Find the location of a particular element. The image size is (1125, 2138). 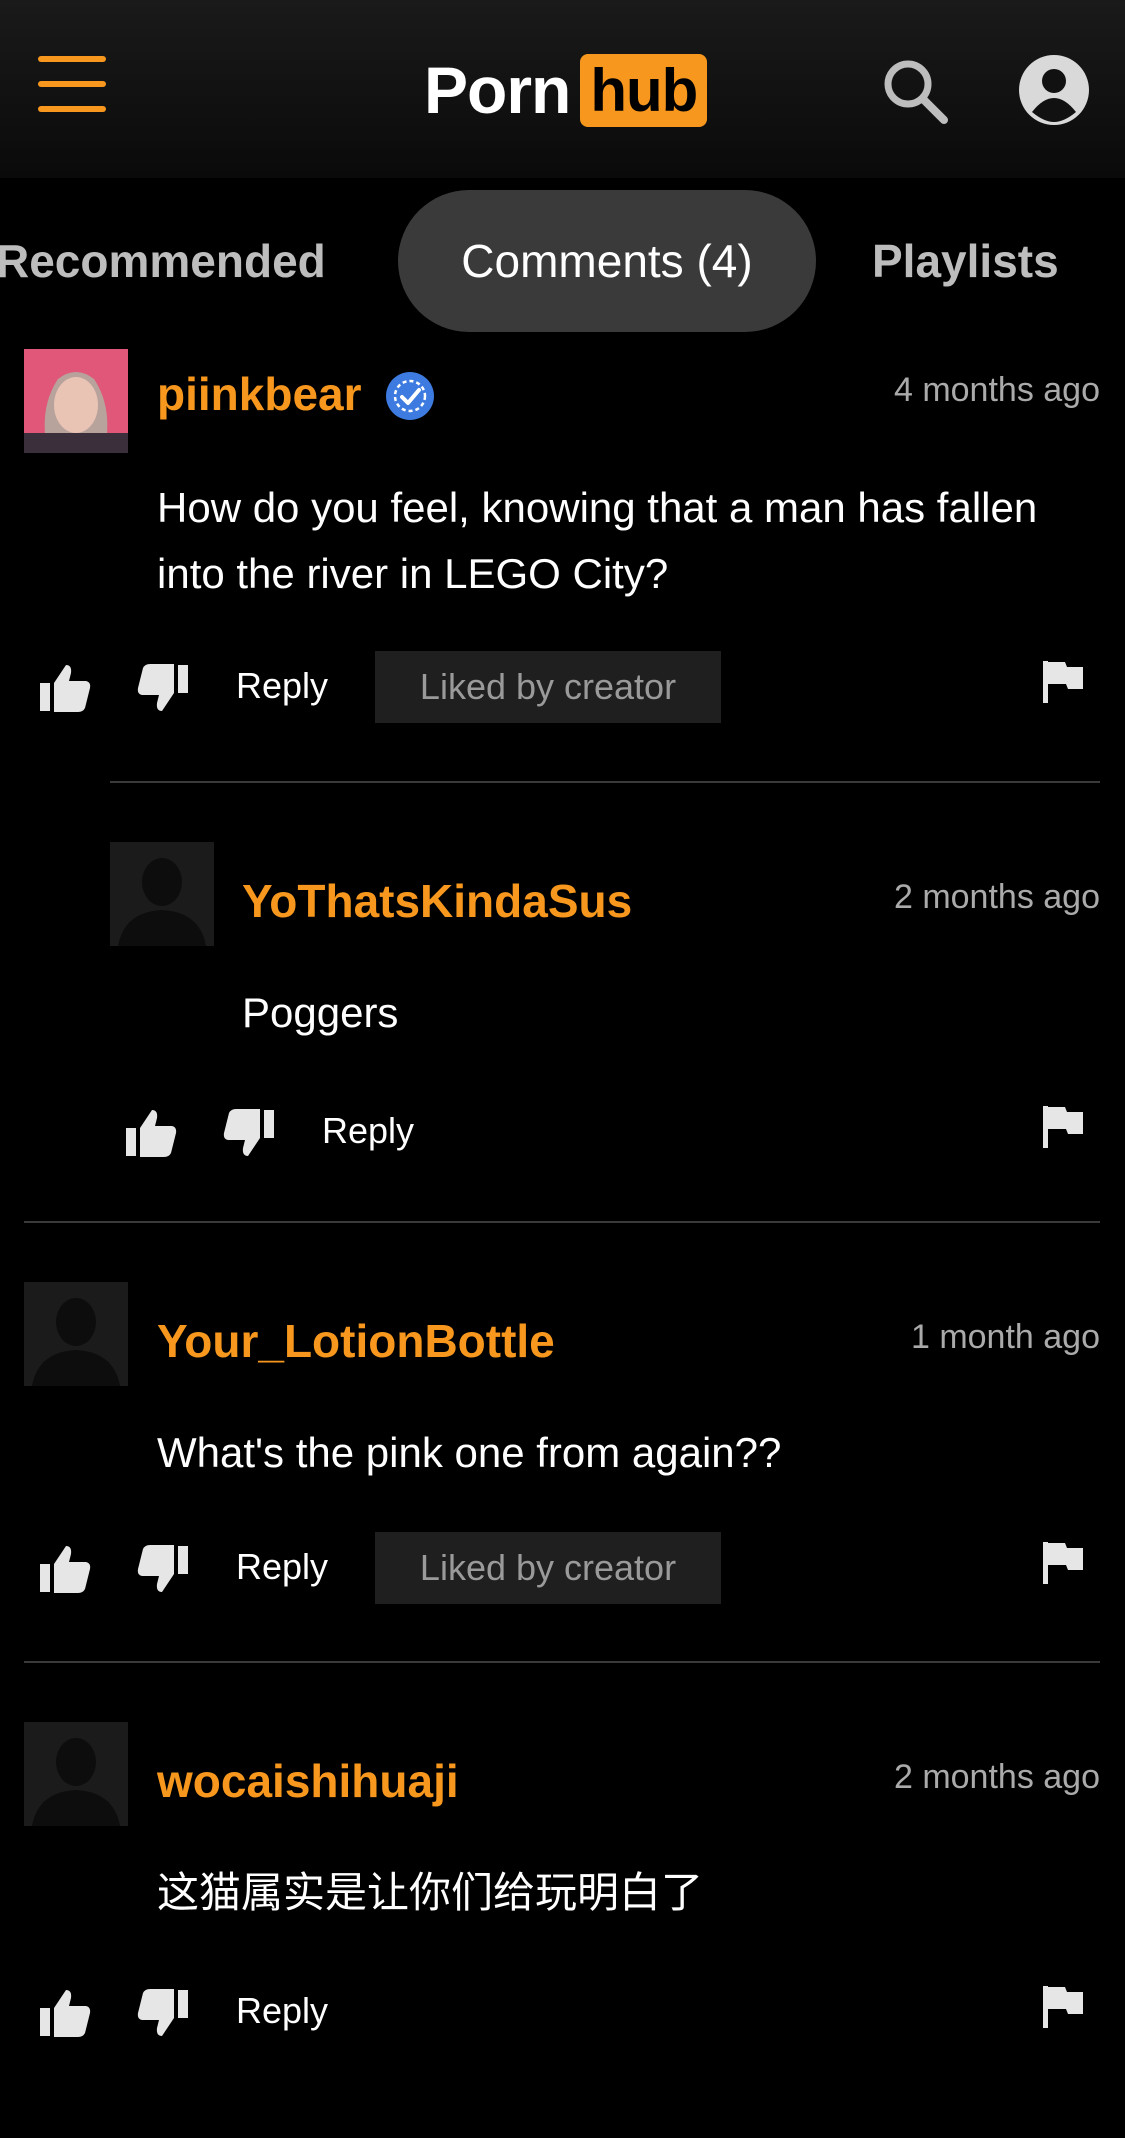

reply-divider is located at coordinates (605, 782).